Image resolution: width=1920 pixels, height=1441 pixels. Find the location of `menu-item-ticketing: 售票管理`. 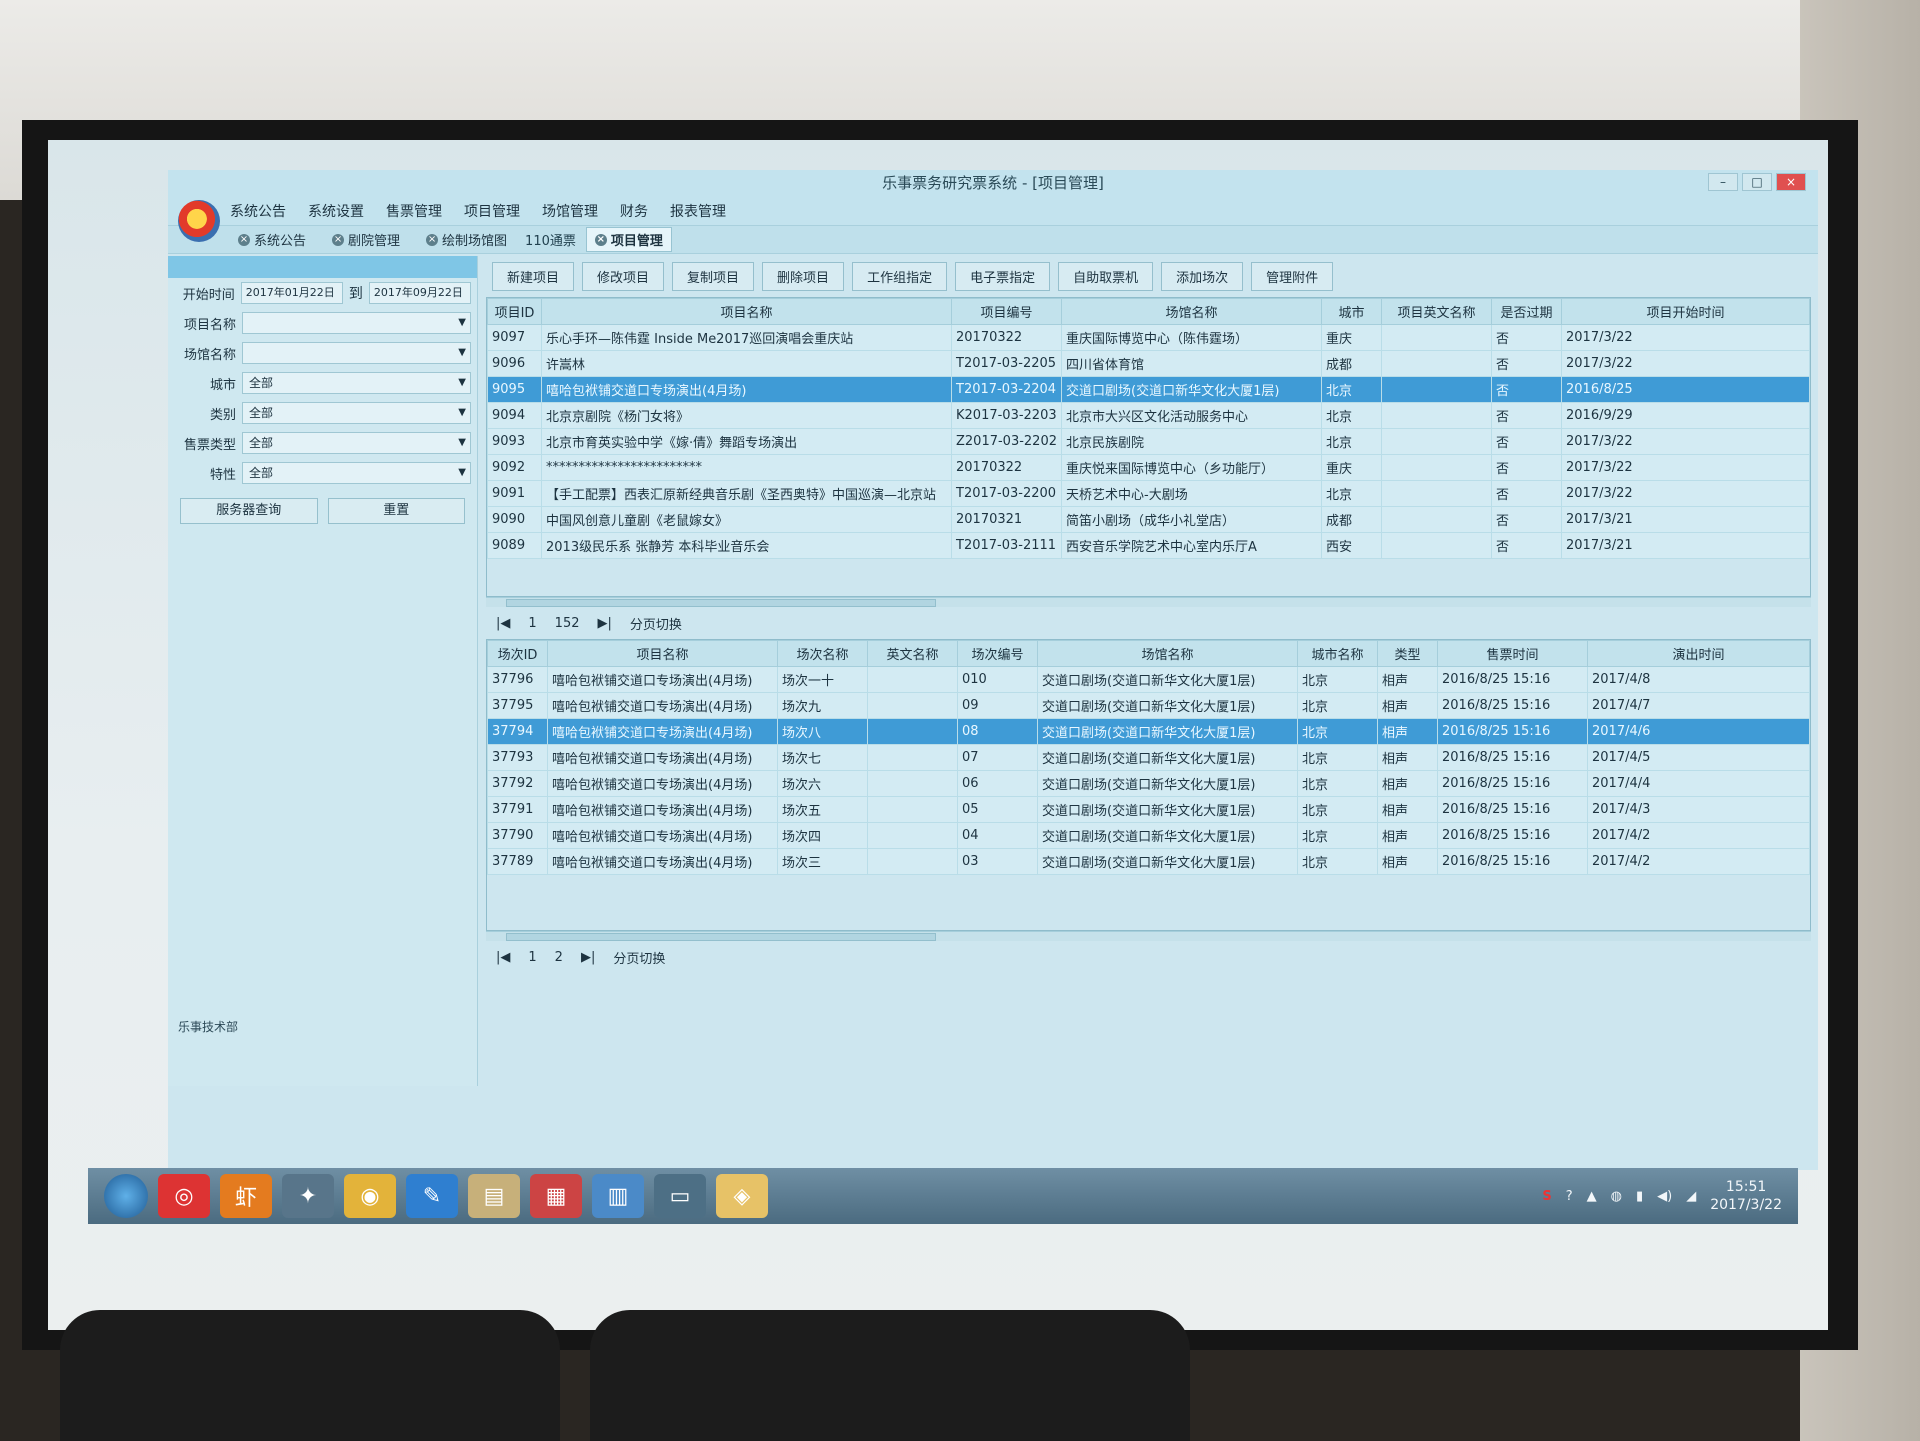

menu-item-ticketing: 售票管理 is located at coordinates (414, 211).